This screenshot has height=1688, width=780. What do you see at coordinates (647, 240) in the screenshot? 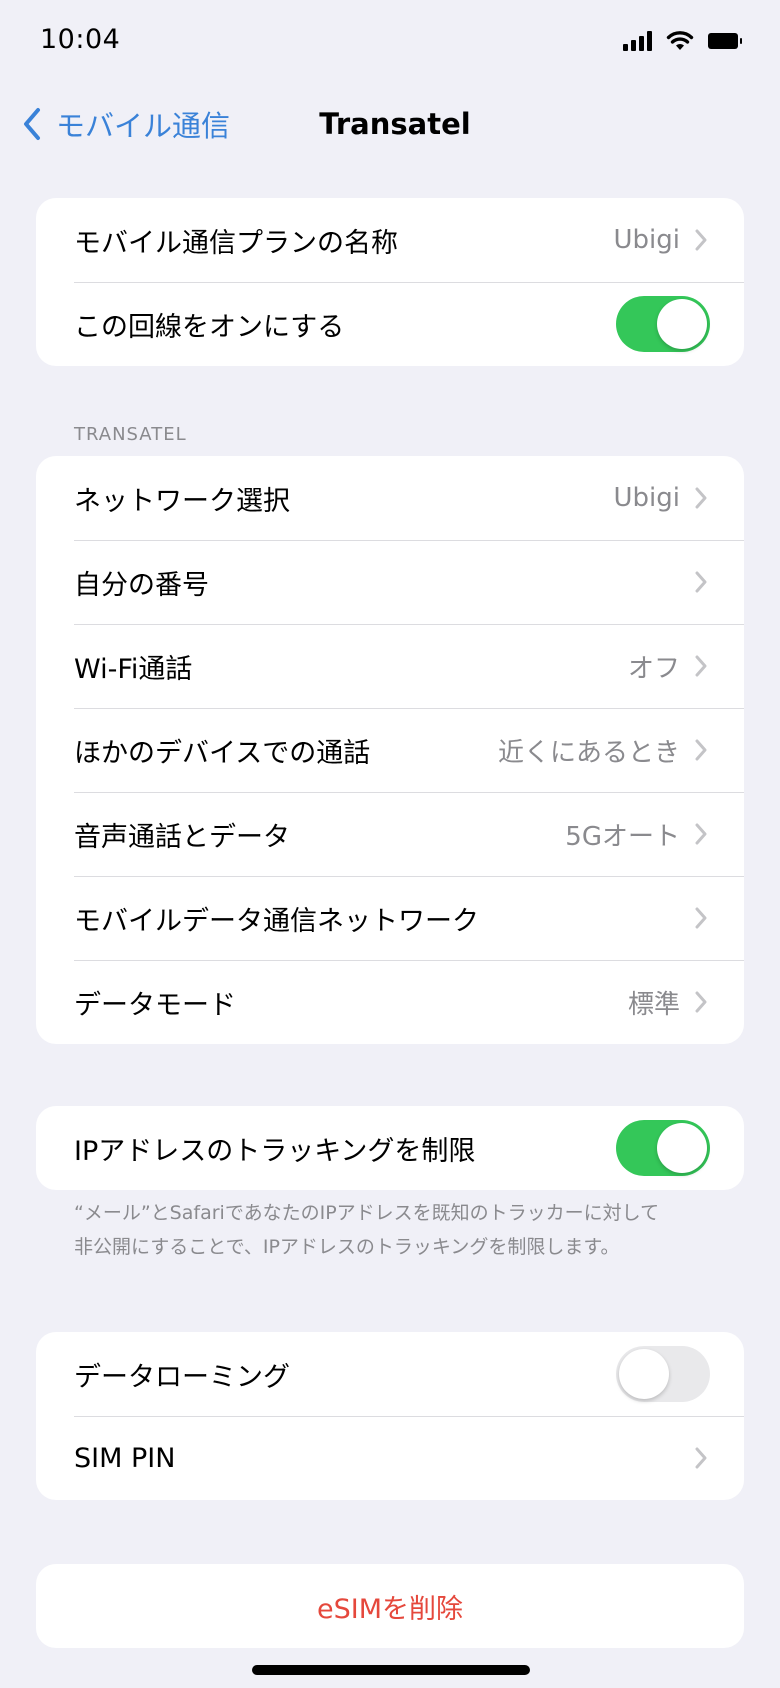
I see `plan-name-value: Ubigi` at bounding box center [647, 240].